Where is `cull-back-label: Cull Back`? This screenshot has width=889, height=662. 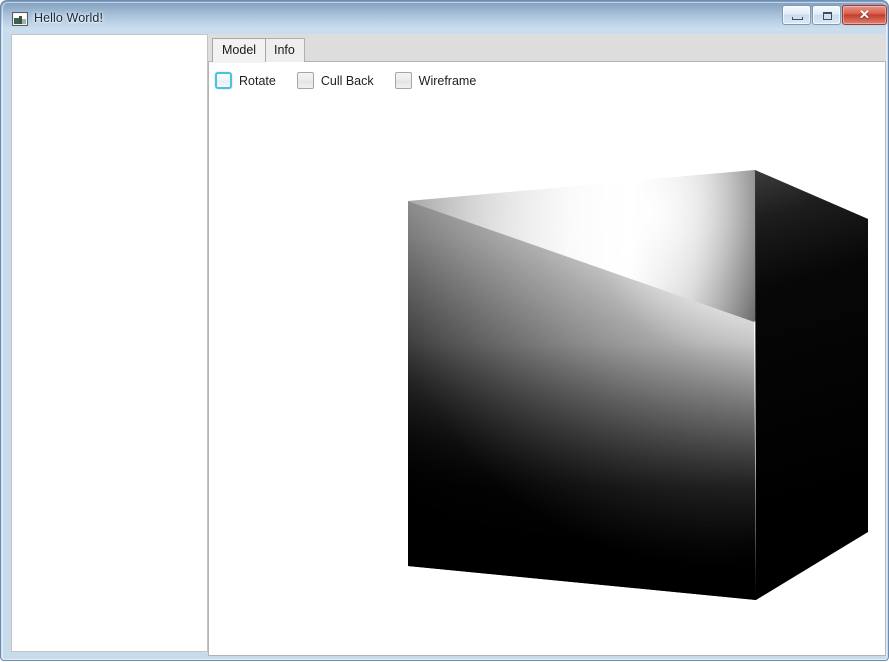
cull-back-label: Cull Back is located at coordinates (347, 80).